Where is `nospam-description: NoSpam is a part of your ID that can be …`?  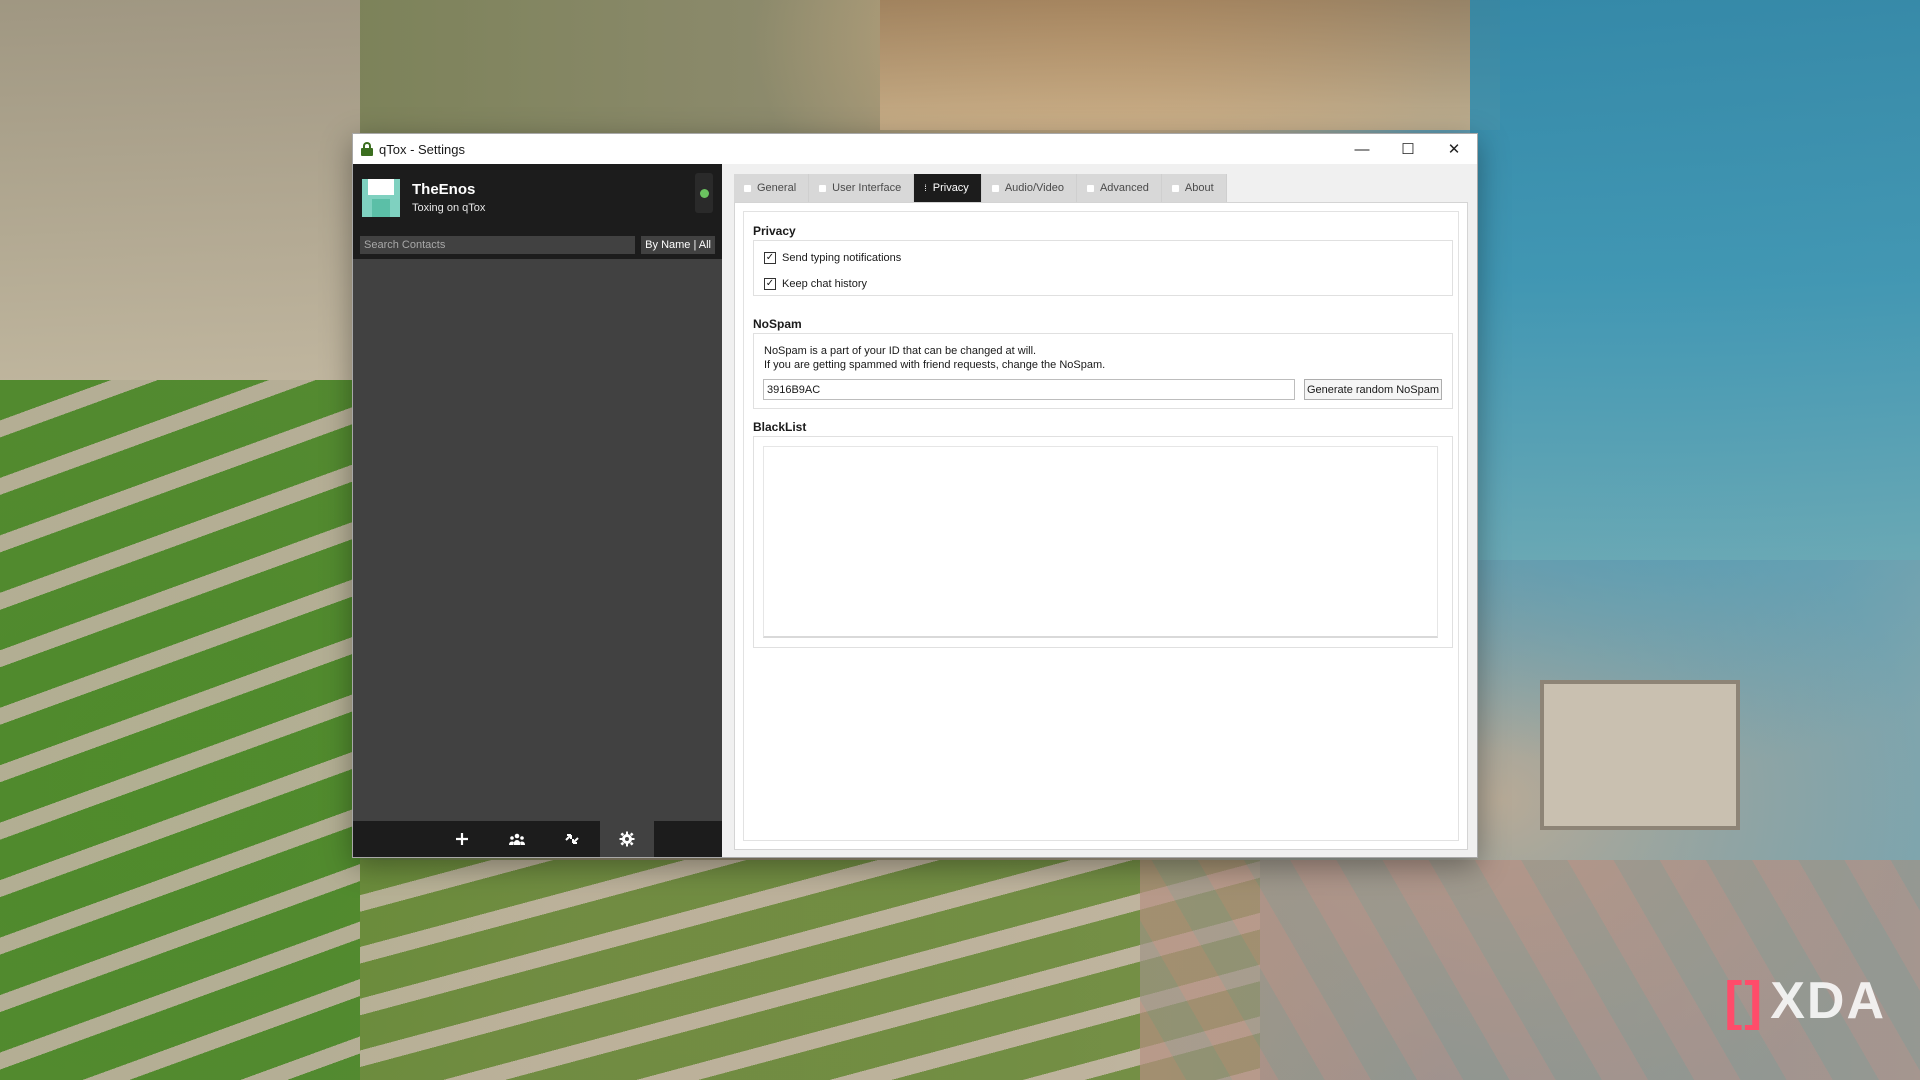
nospam-description: NoSpam is a part of your ID that can be … is located at coordinates (934, 358).